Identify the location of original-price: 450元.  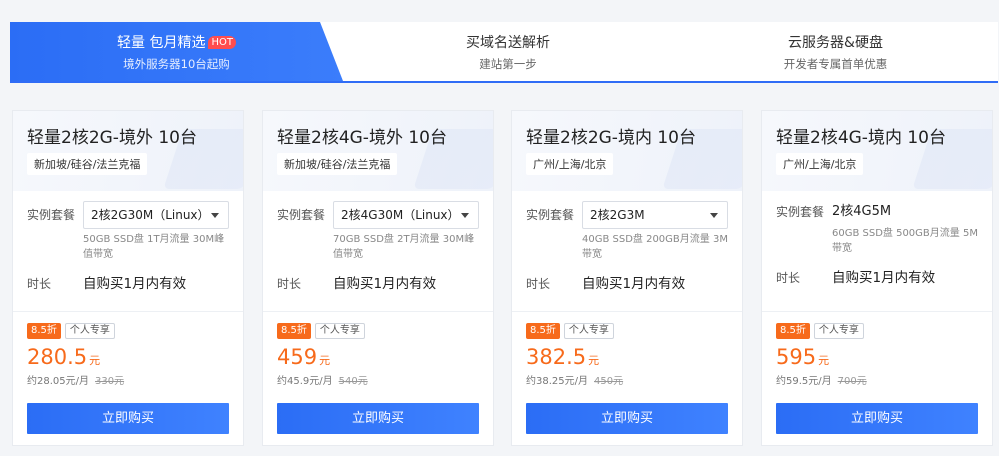
(609, 381).